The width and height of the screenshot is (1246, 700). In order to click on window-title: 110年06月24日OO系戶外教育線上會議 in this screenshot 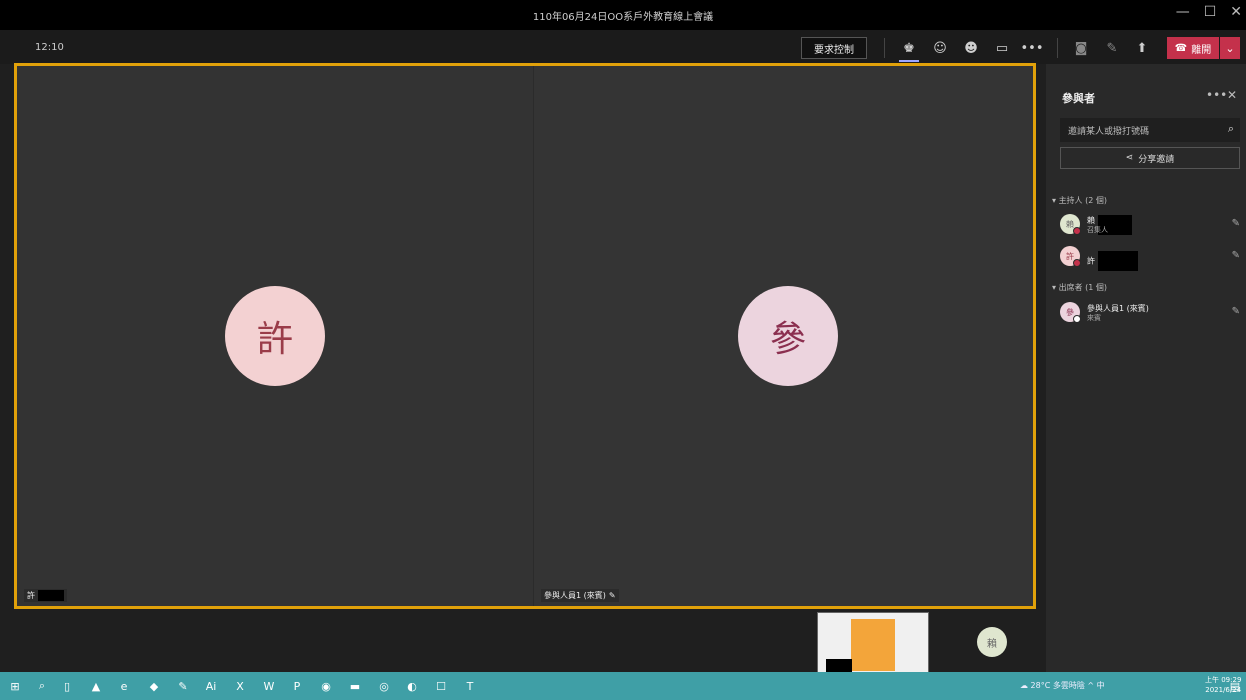, I will do `click(623, 17)`.